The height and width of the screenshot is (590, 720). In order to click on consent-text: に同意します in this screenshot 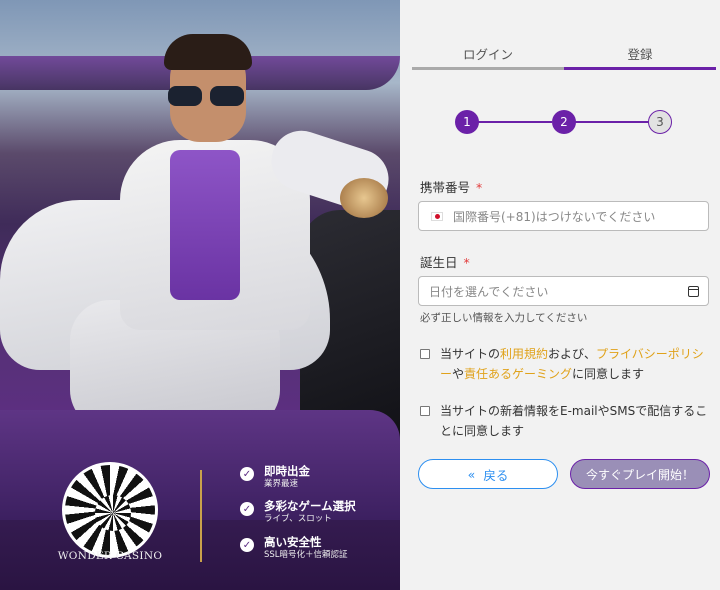, I will do `click(608, 374)`.